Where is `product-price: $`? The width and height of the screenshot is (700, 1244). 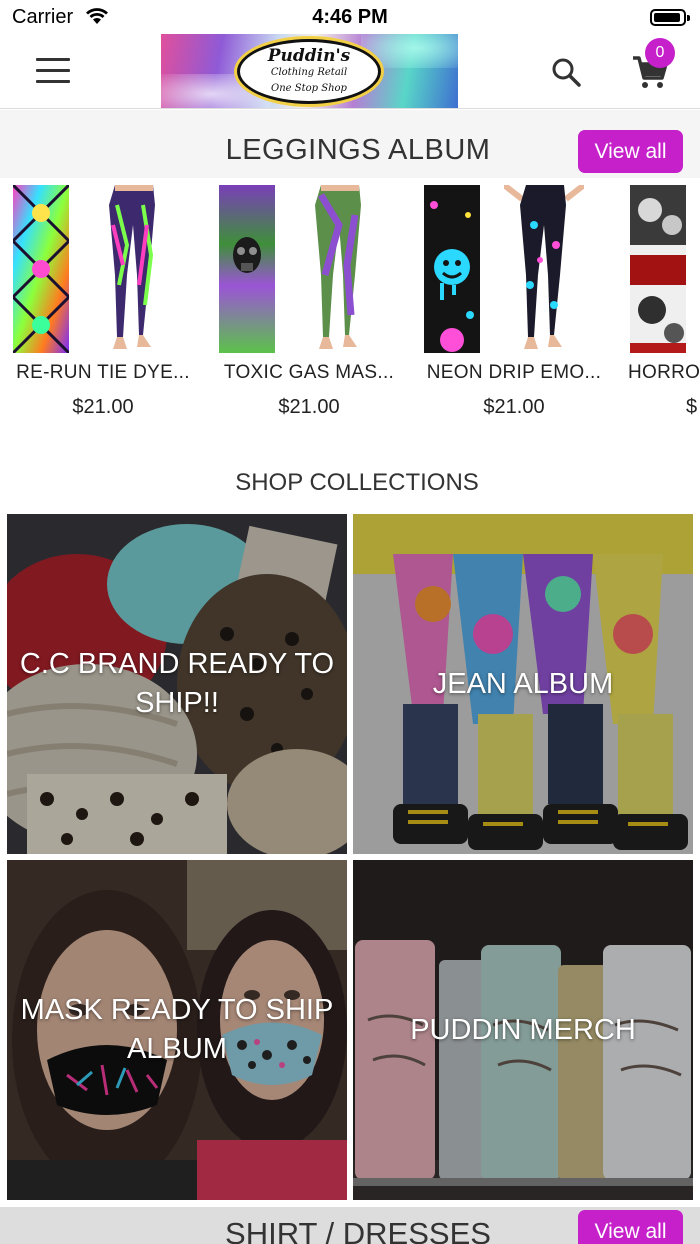
product-price: $ is located at coordinates (692, 407).